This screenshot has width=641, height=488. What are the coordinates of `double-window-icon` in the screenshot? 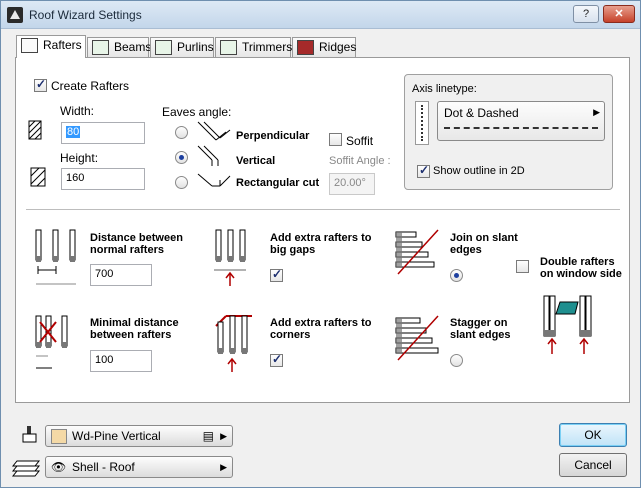 It's located at (567, 324).